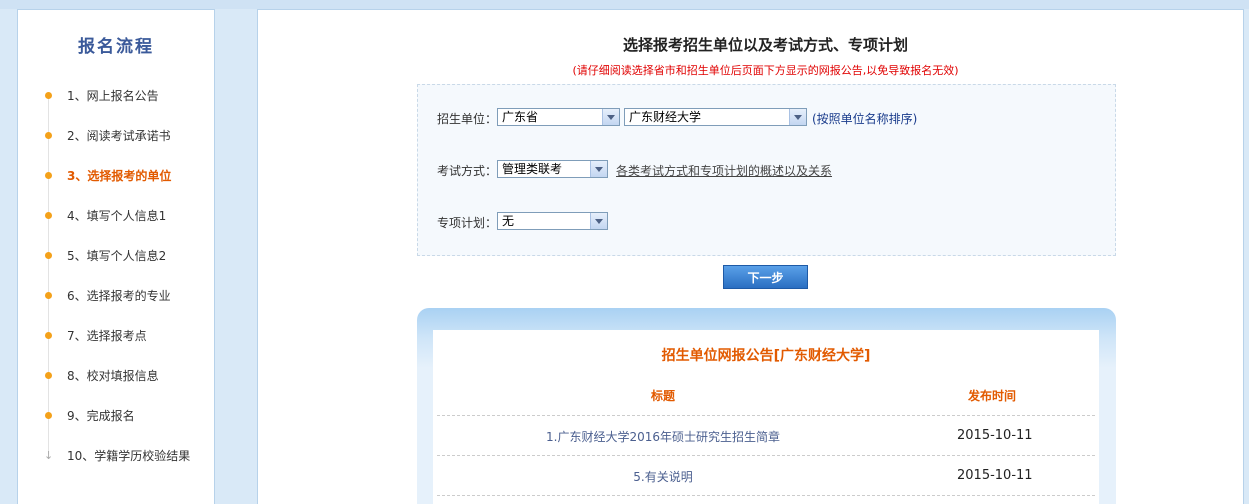  I want to click on step-item: 5、填写个人信息2, so click(116, 256).